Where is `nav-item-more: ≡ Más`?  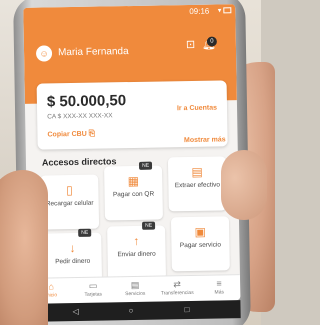 nav-item-more: ≡ Más is located at coordinates (219, 287).